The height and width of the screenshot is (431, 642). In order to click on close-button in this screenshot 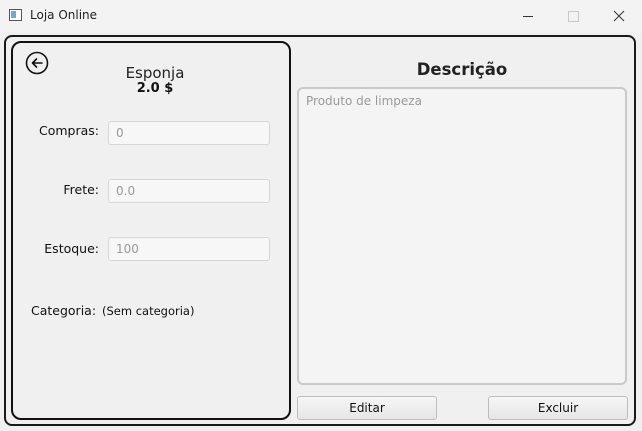, I will do `click(619, 16)`.